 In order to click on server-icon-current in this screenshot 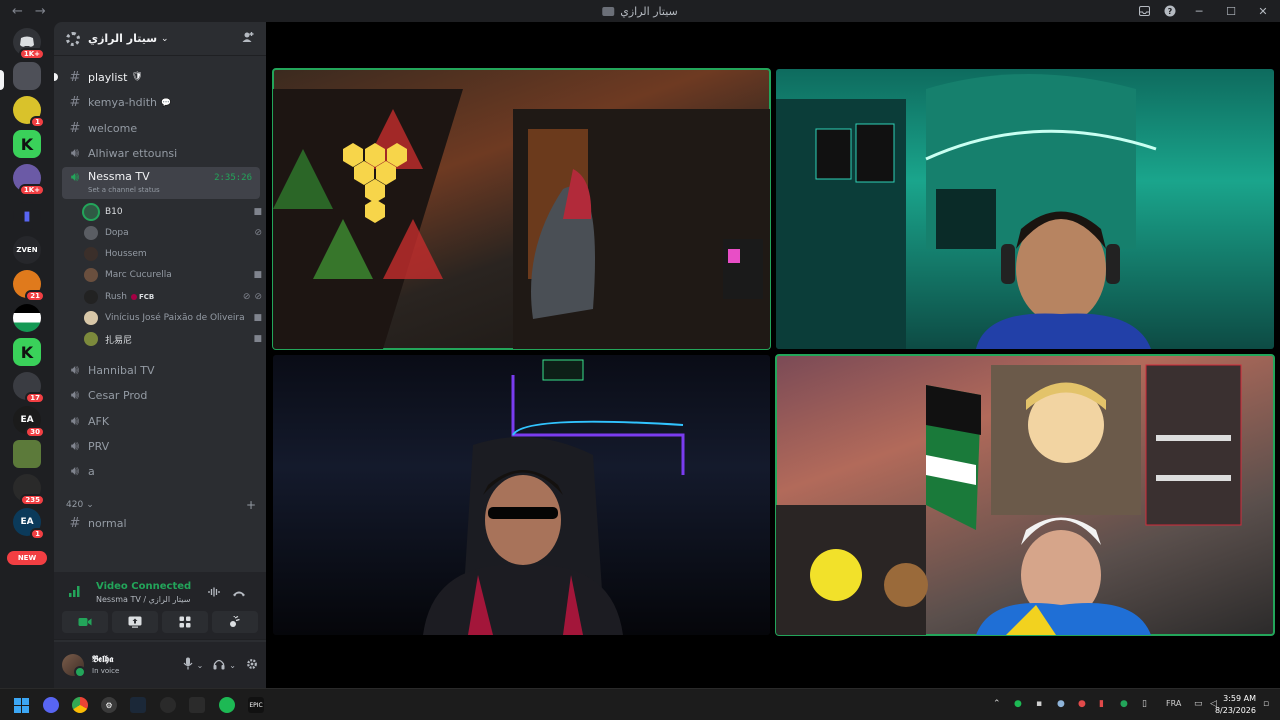, I will do `click(27, 76)`.